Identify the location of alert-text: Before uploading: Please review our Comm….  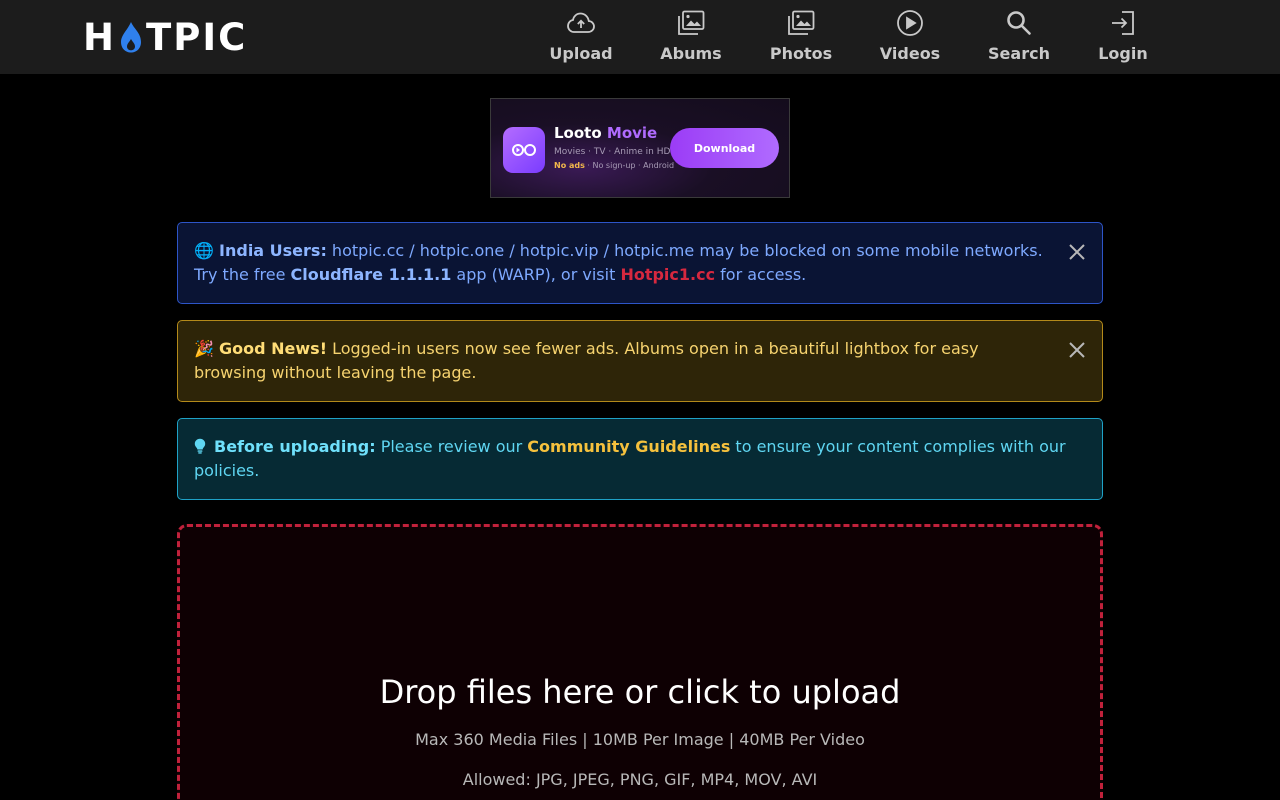
(630, 458).